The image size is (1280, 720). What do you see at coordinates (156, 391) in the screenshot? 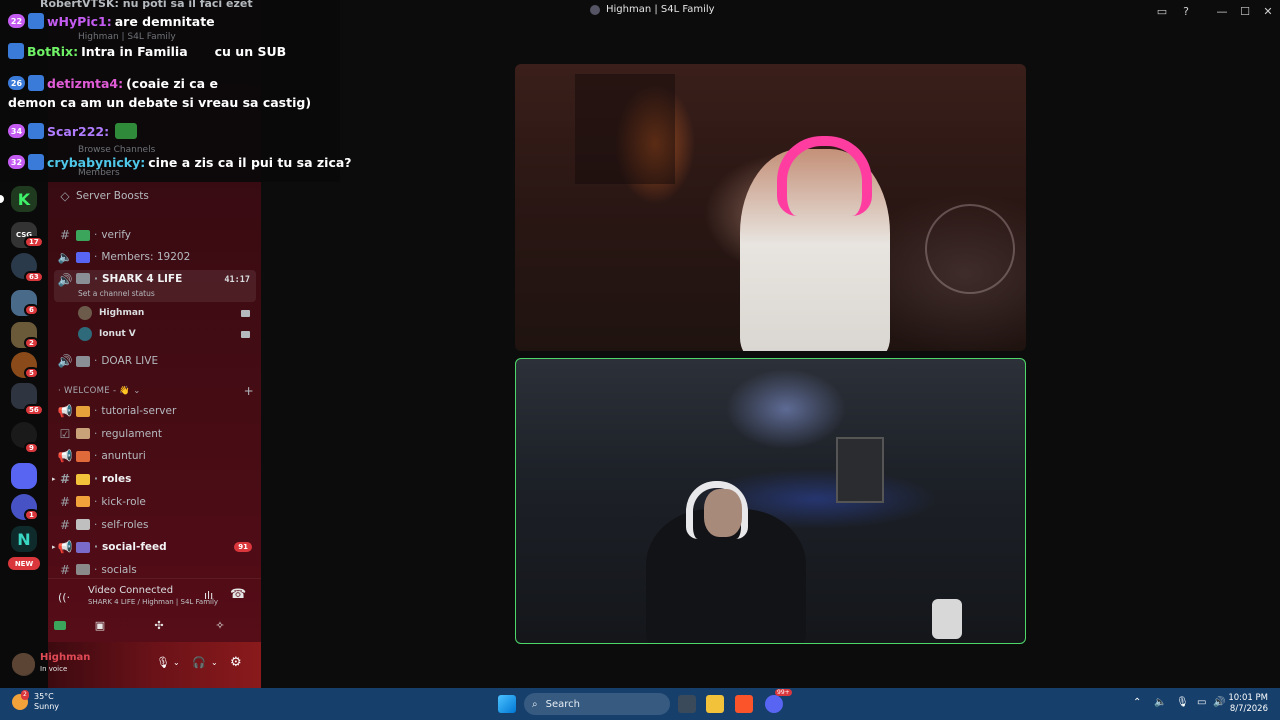
I see `category-welcome: · WELCOME - 👋 ⌄ +` at bounding box center [156, 391].